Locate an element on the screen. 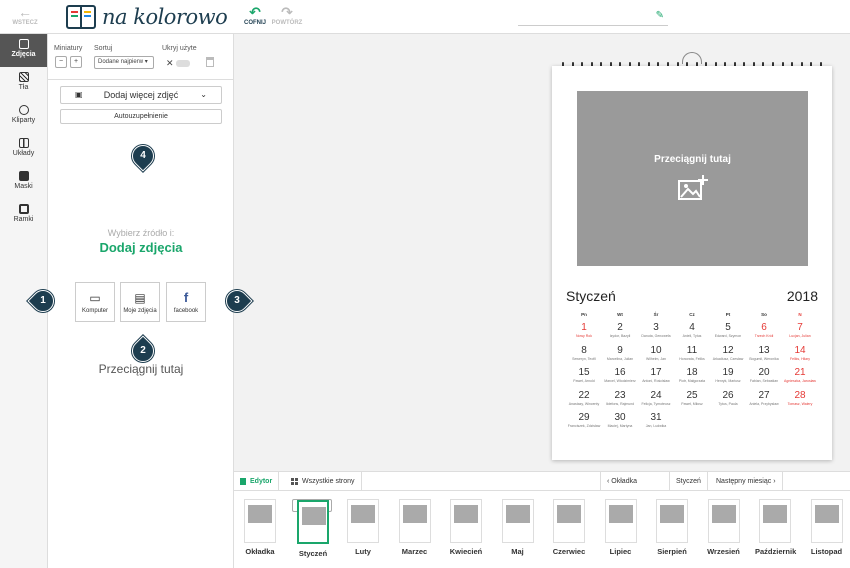 The width and height of the screenshot is (850, 568). source-label: Komputer is located at coordinates (94, 311).